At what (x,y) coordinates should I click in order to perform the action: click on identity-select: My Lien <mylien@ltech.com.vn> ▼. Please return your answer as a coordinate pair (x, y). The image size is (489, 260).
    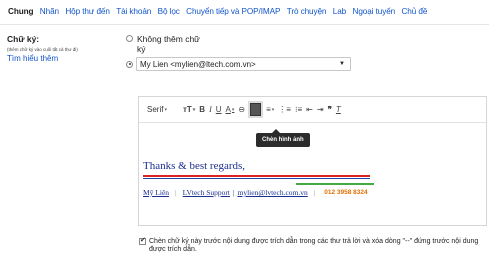
    Looking at the image, I should click on (243, 64).